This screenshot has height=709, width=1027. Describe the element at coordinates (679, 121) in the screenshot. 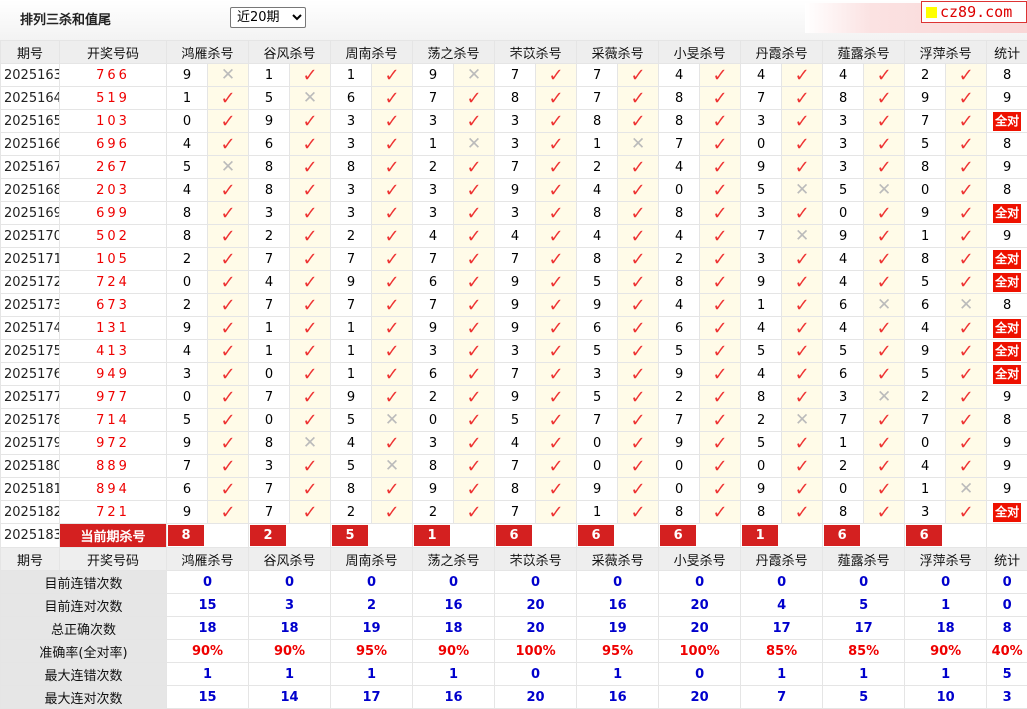

I see `kill-number-cell: 8` at that location.